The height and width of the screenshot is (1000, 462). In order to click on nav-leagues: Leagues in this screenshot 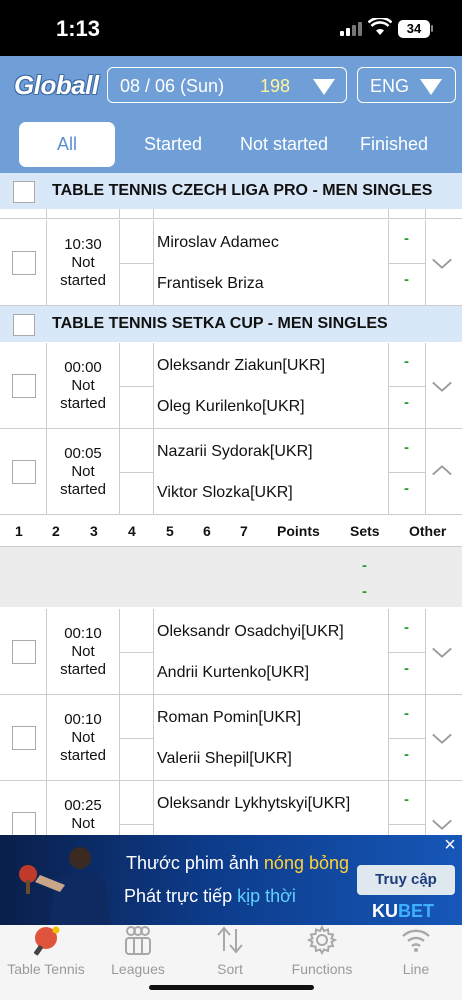, I will do `click(138, 955)`.